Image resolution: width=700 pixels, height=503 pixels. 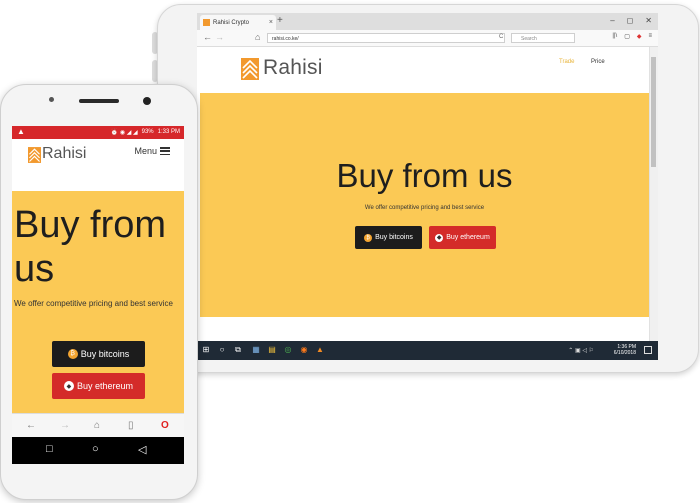 I want to click on clock: 1:36 PM 6/10/2018, so click(x=625, y=350).